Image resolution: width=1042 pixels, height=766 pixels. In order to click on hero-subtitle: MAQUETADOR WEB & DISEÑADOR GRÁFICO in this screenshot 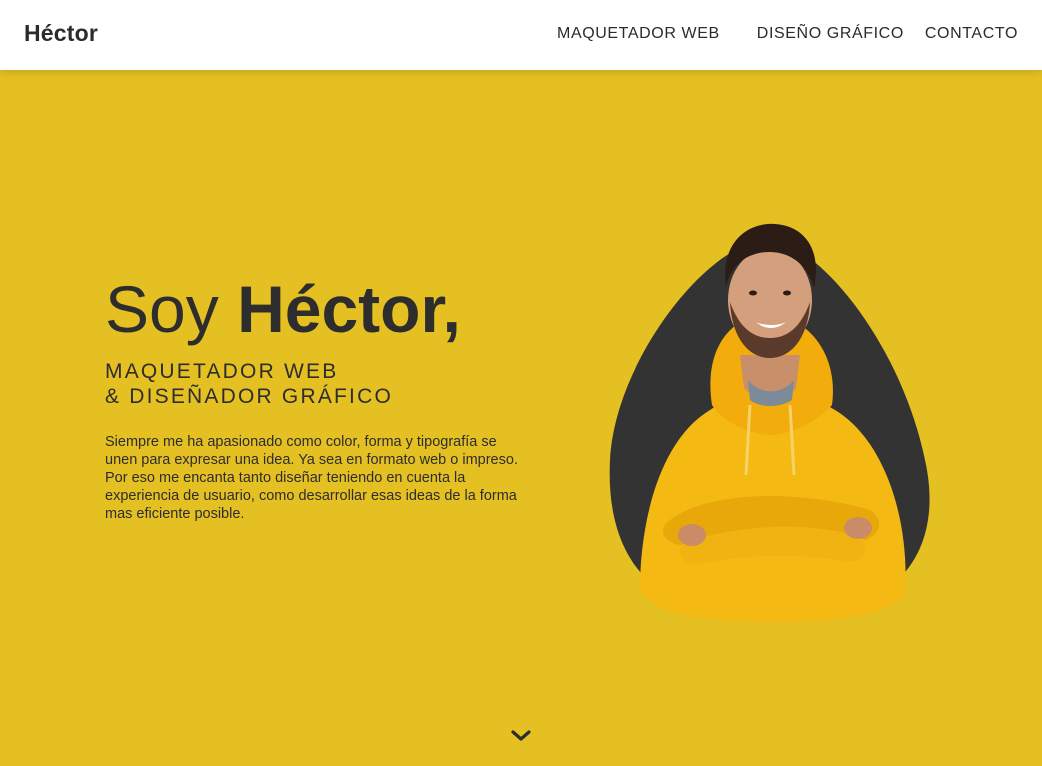, I will do `click(249, 384)`.